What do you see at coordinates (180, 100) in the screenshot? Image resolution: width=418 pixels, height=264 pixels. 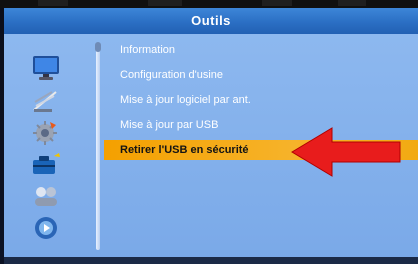 I see `menu-item-ota-update: Mise à jour logiciel par ant.` at bounding box center [180, 100].